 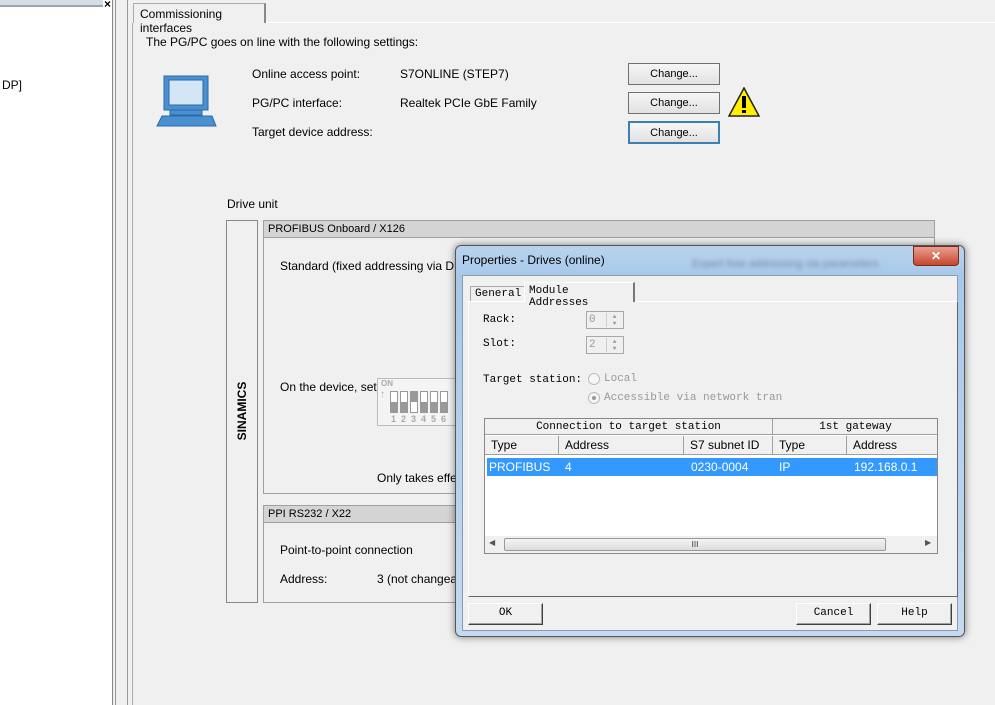 What do you see at coordinates (242, 411) in the screenshot?
I see `sinamics-label: SINAMICS` at bounding box center [242, 411].